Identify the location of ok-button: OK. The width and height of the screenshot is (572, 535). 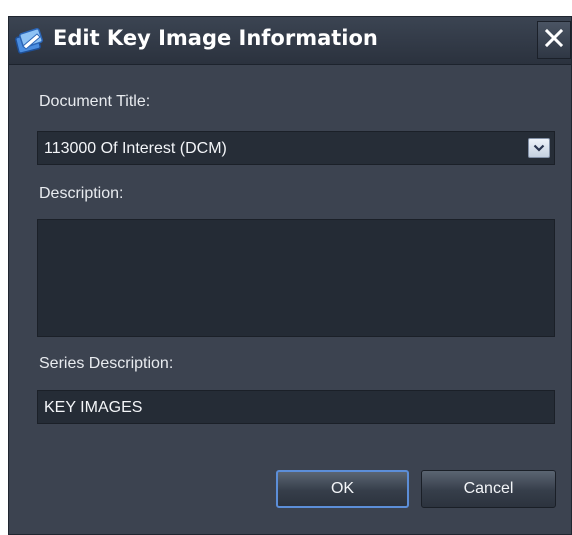
(342, 489).